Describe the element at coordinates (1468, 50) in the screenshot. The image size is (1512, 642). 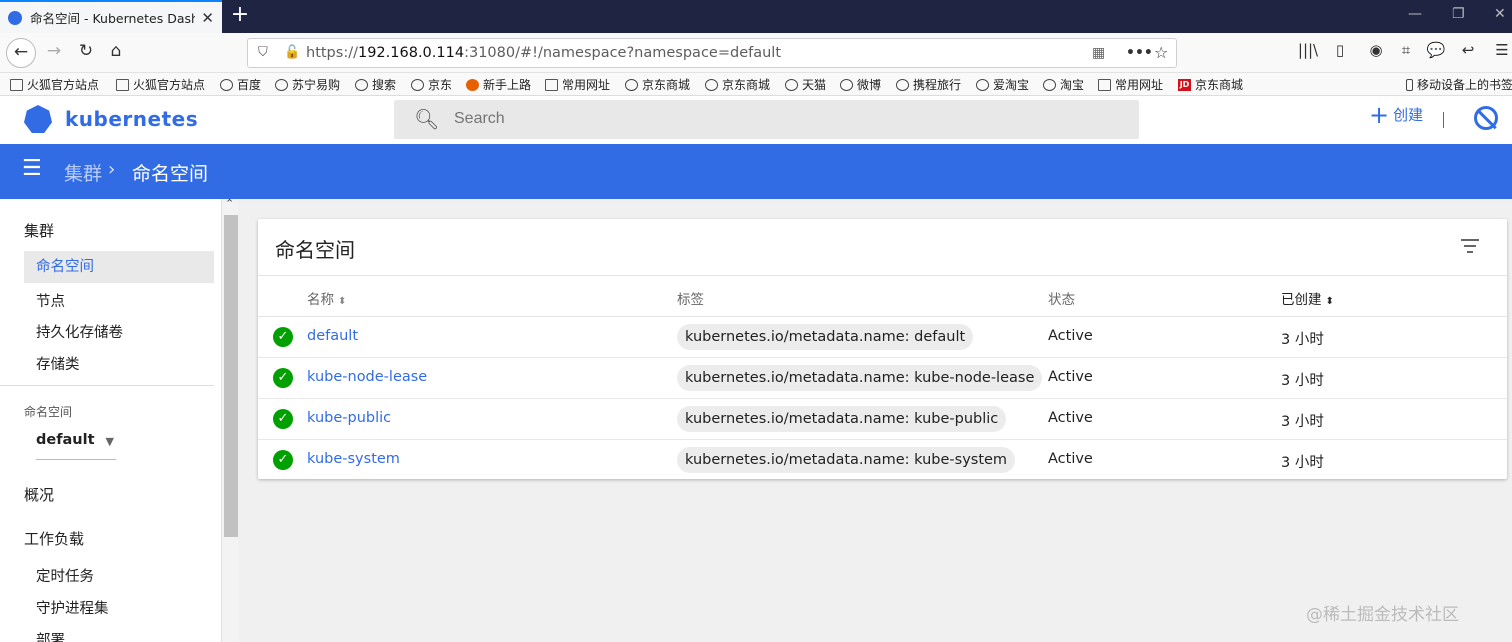
I see `undo-icon: ↩` at that location.